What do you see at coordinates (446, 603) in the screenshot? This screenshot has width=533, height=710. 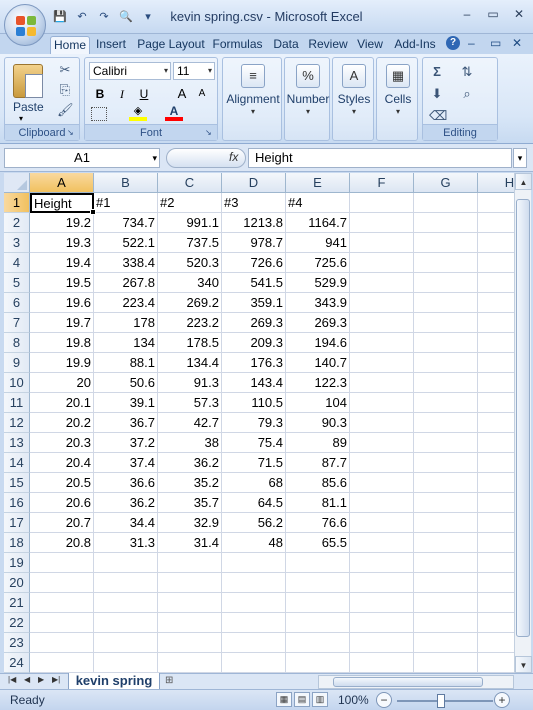 I see `cell-g21` at bounding box center [446, 603].